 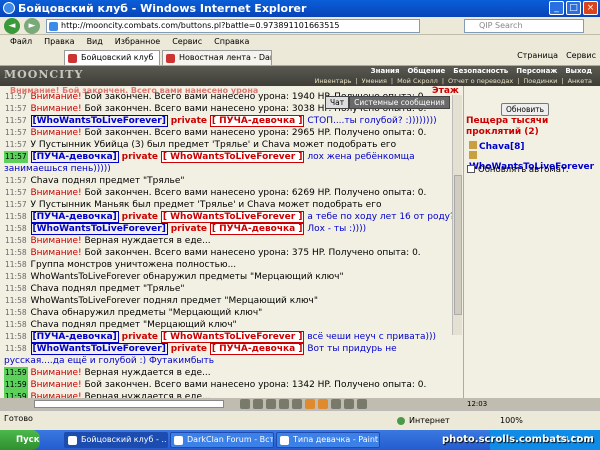 What do you see at coordinates (537, 55) in the screenshot?
I see `page-menu: Страница` at bounding box center [537, 55].